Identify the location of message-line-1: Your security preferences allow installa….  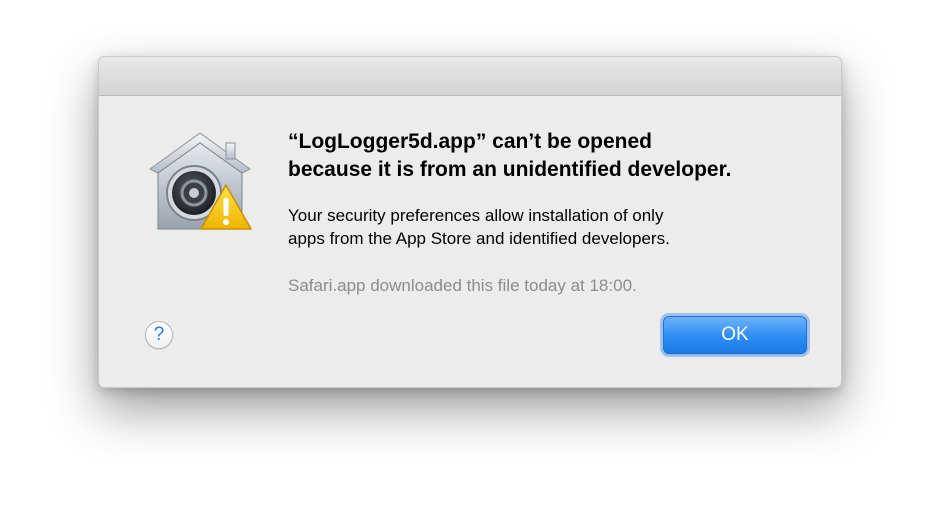
(476, 215).